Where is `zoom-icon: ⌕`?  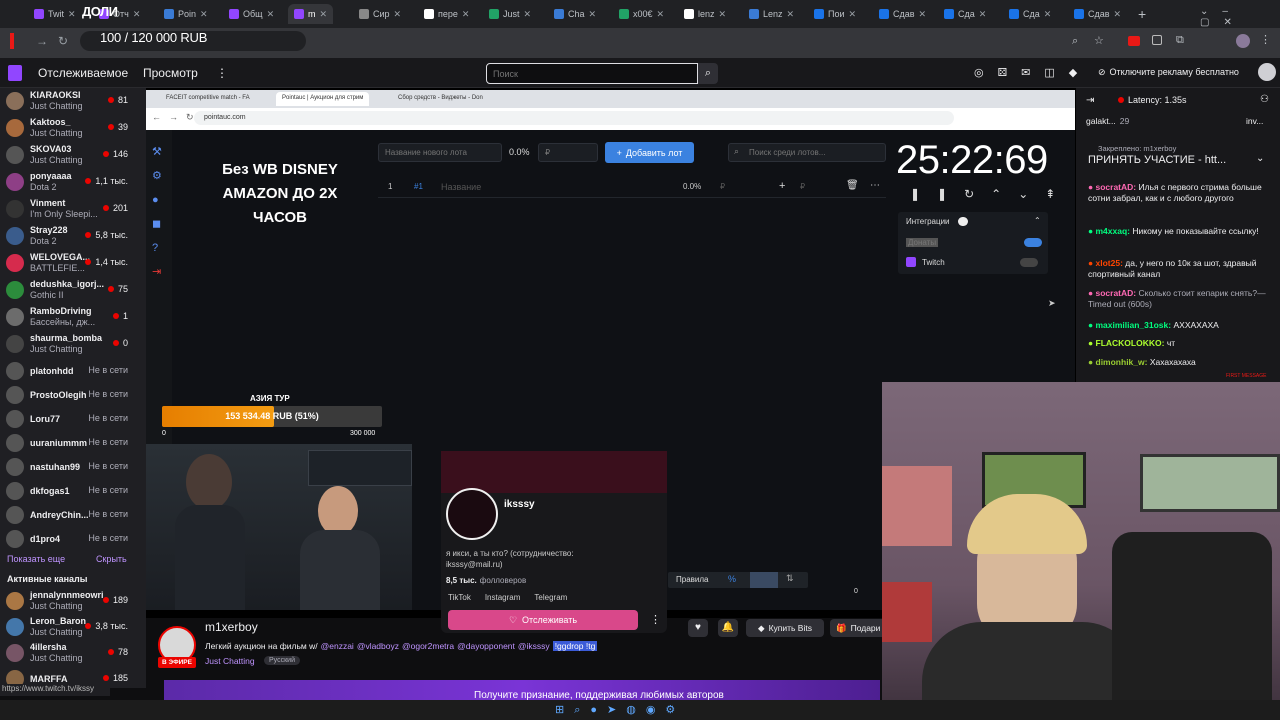
zoom-icon: ⌕ is located at coordinates (1075, 41).